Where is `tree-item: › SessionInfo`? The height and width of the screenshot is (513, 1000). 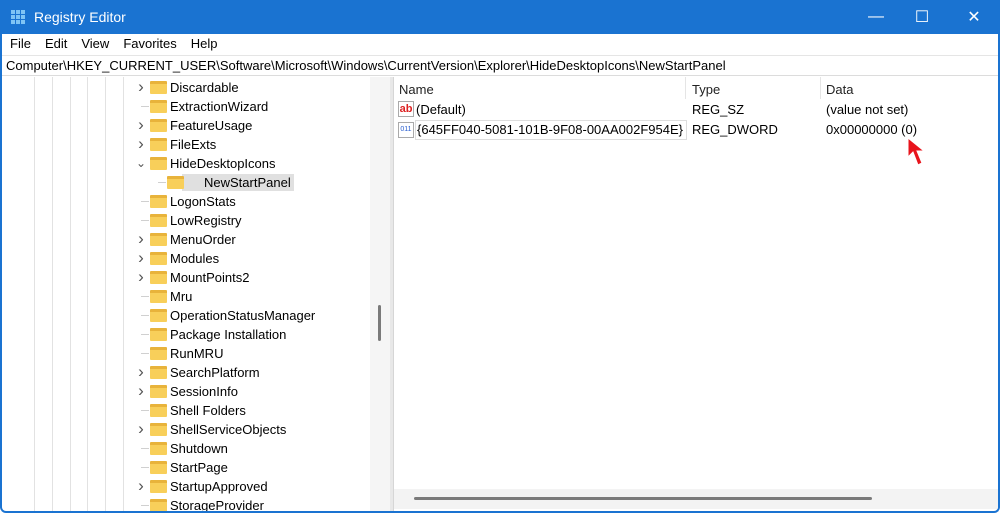
tree-item: › SessionInfo is located at coordinates (186, 391).